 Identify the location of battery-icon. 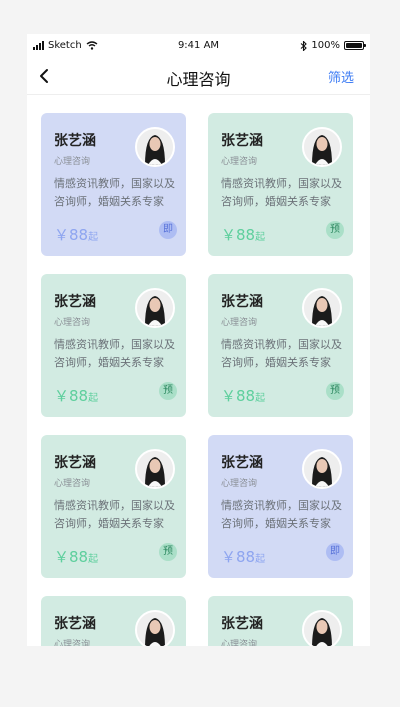
(355, 45).